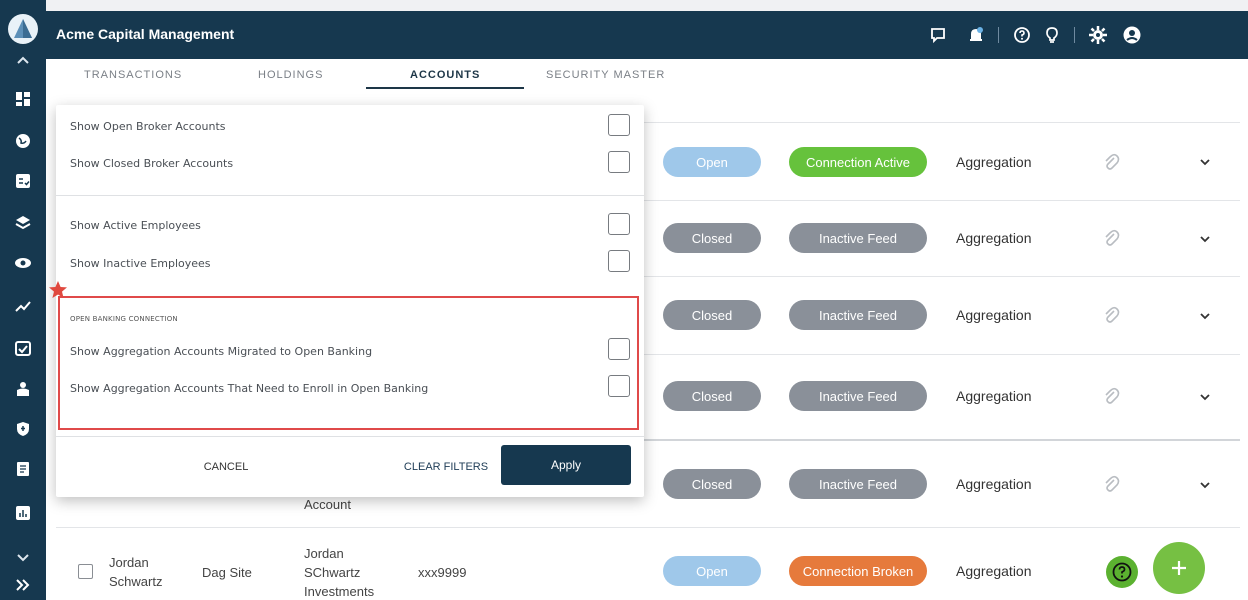 This screenshot has height=600, width=1248. What do you see at coordinates (226, 467) in the screenshot?
I see `cancel-button: CANCEL` at bounding box center [226, 467].